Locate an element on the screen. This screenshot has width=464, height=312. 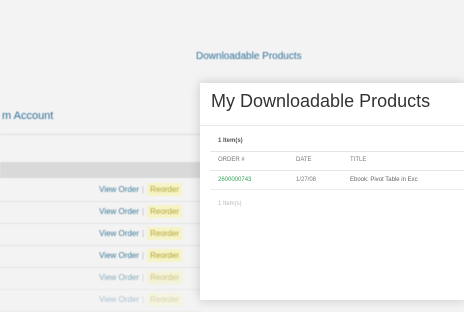
page-title: My Downloadable Products is located at coordinates (321, 101).